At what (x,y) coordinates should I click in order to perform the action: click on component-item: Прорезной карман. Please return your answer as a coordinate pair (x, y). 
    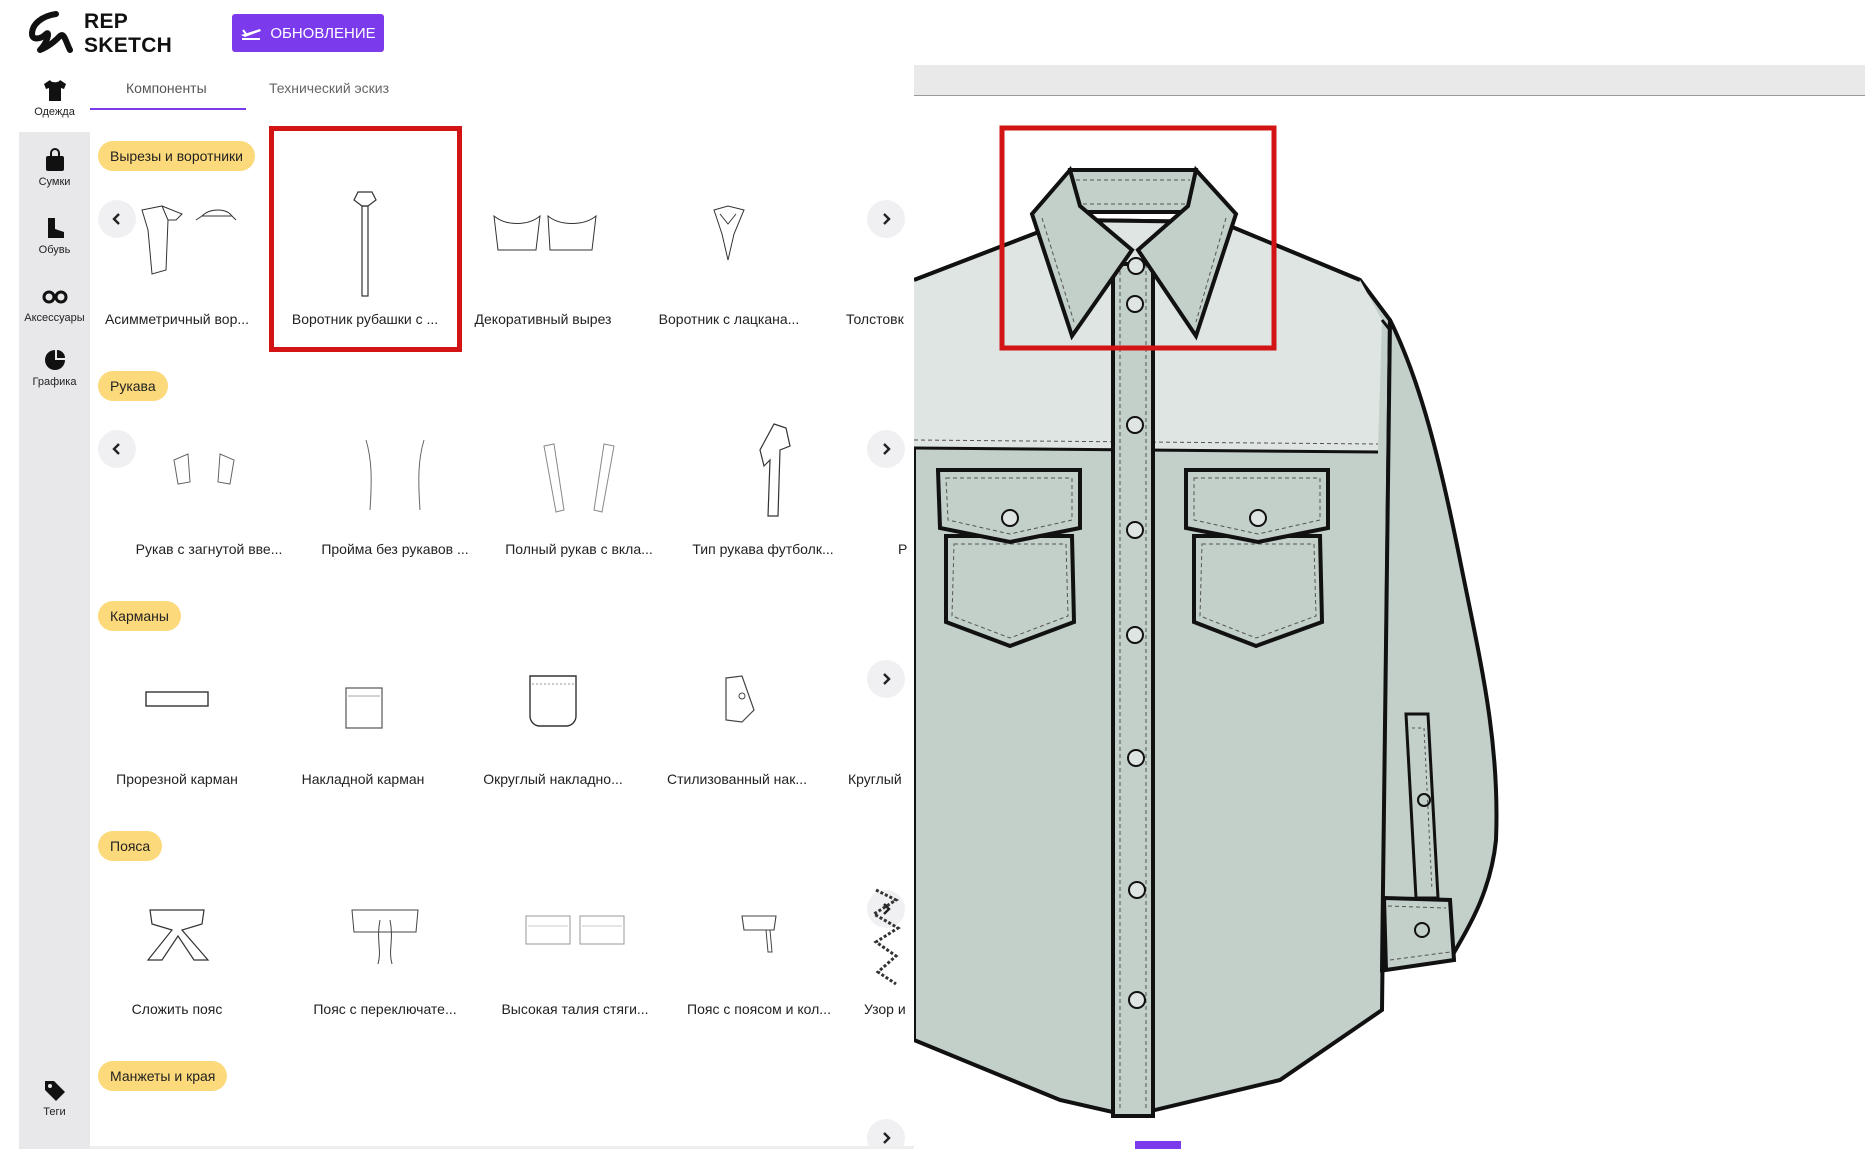
    Looking at the image, I should click on (177, 715).